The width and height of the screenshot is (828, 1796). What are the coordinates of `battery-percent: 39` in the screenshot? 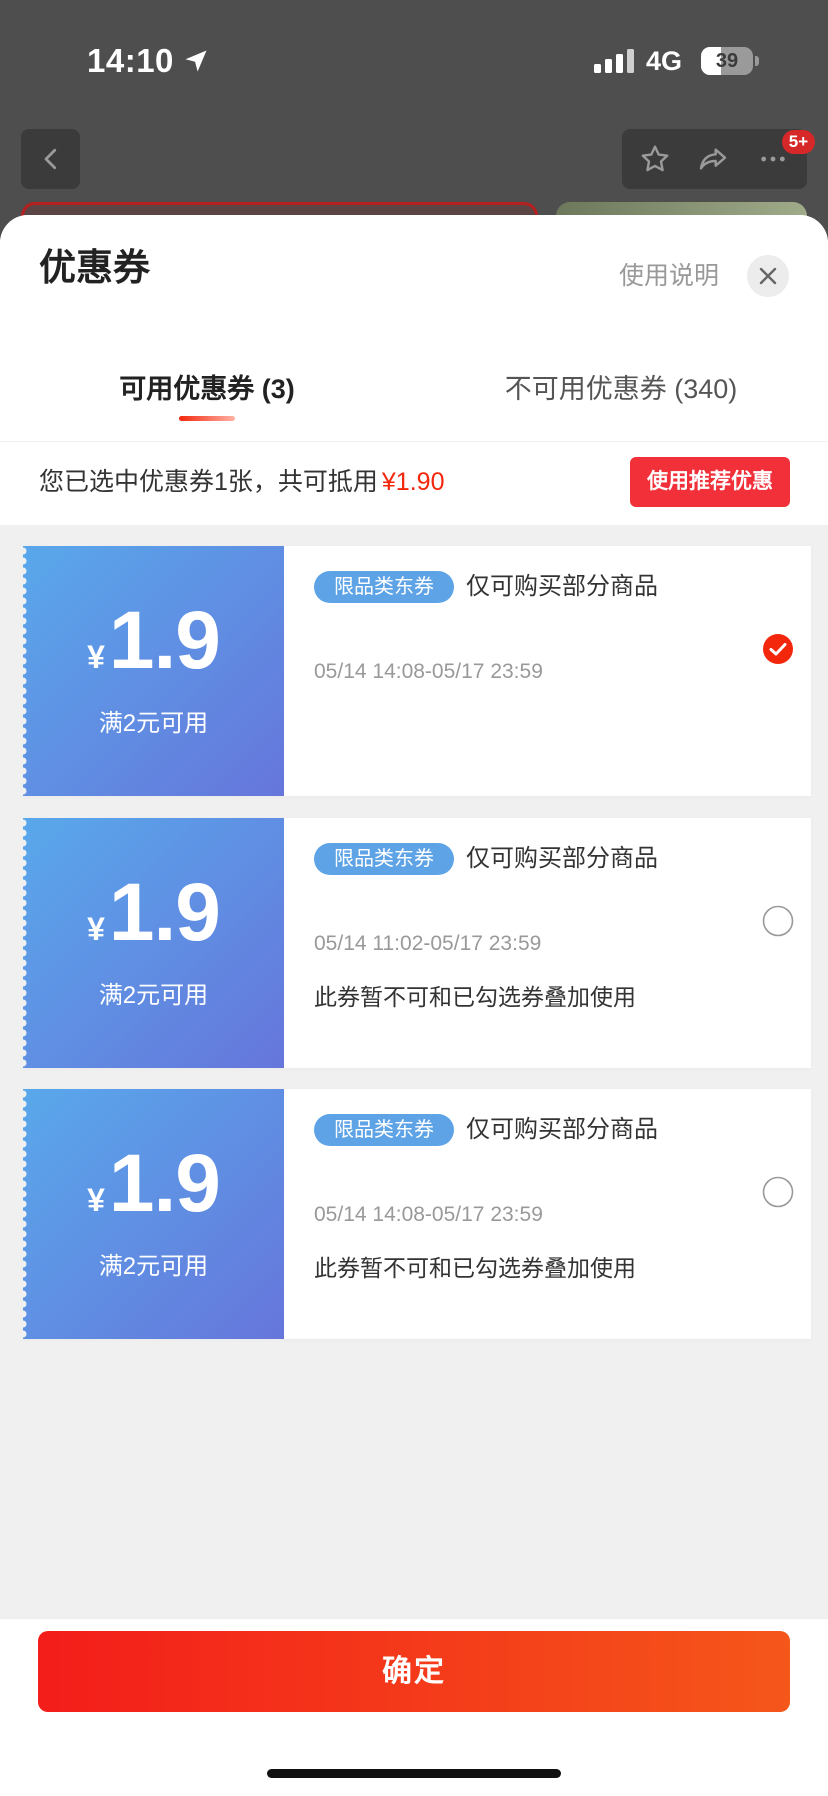 It's located at (727, 61).